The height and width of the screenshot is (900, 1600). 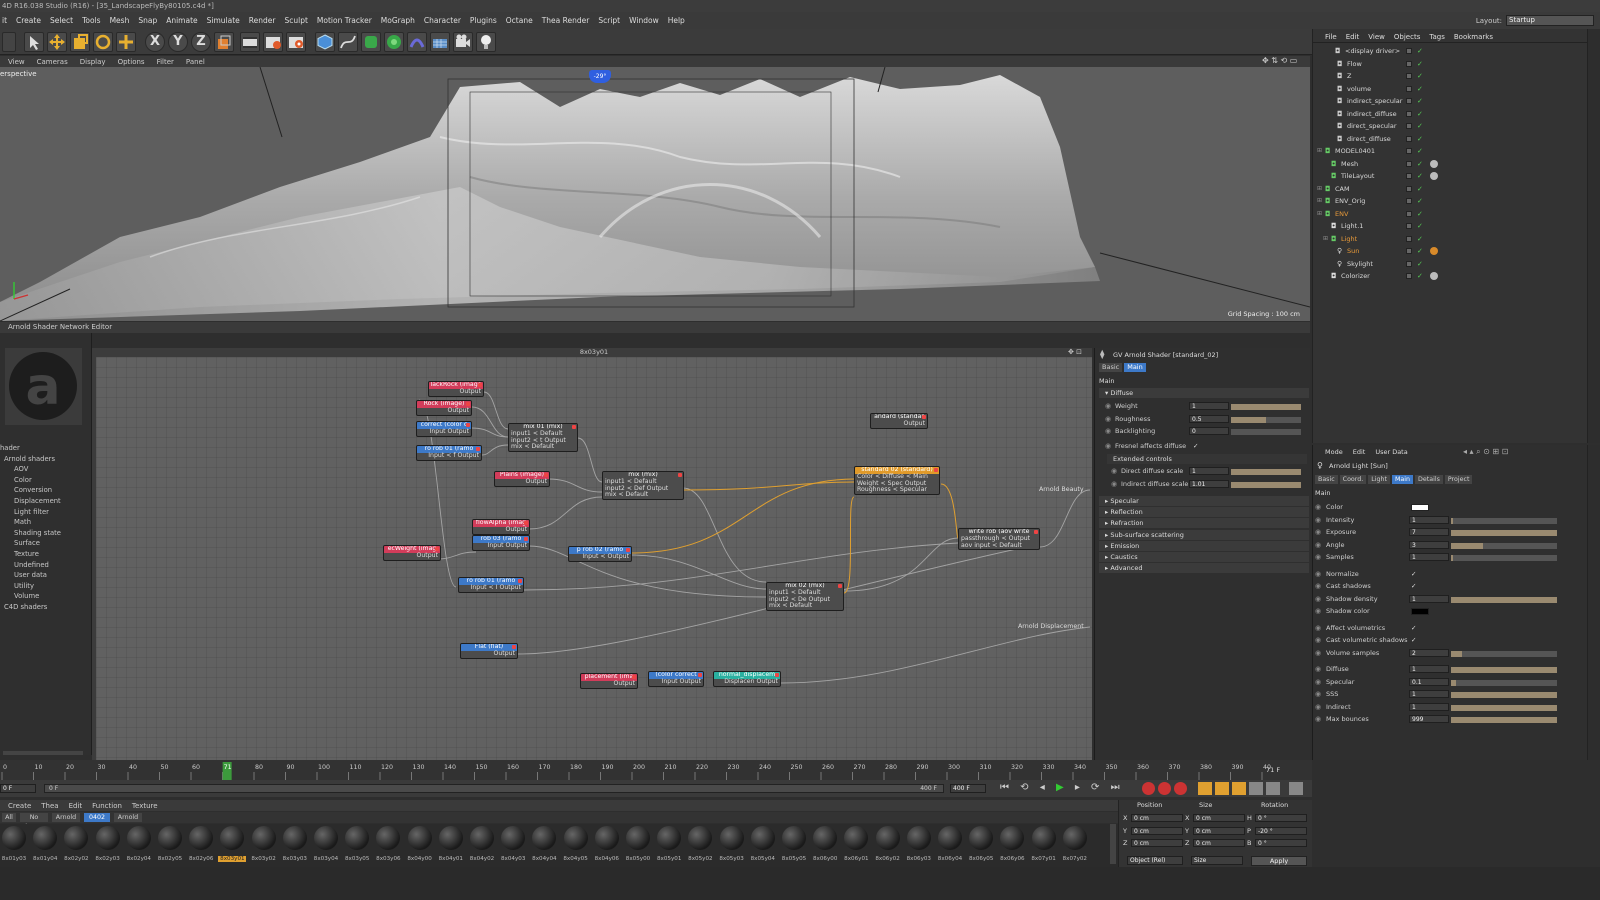 I want to click on param-row-roughness: ◉ Roughness 0.5, so click(x=1203, y=419).